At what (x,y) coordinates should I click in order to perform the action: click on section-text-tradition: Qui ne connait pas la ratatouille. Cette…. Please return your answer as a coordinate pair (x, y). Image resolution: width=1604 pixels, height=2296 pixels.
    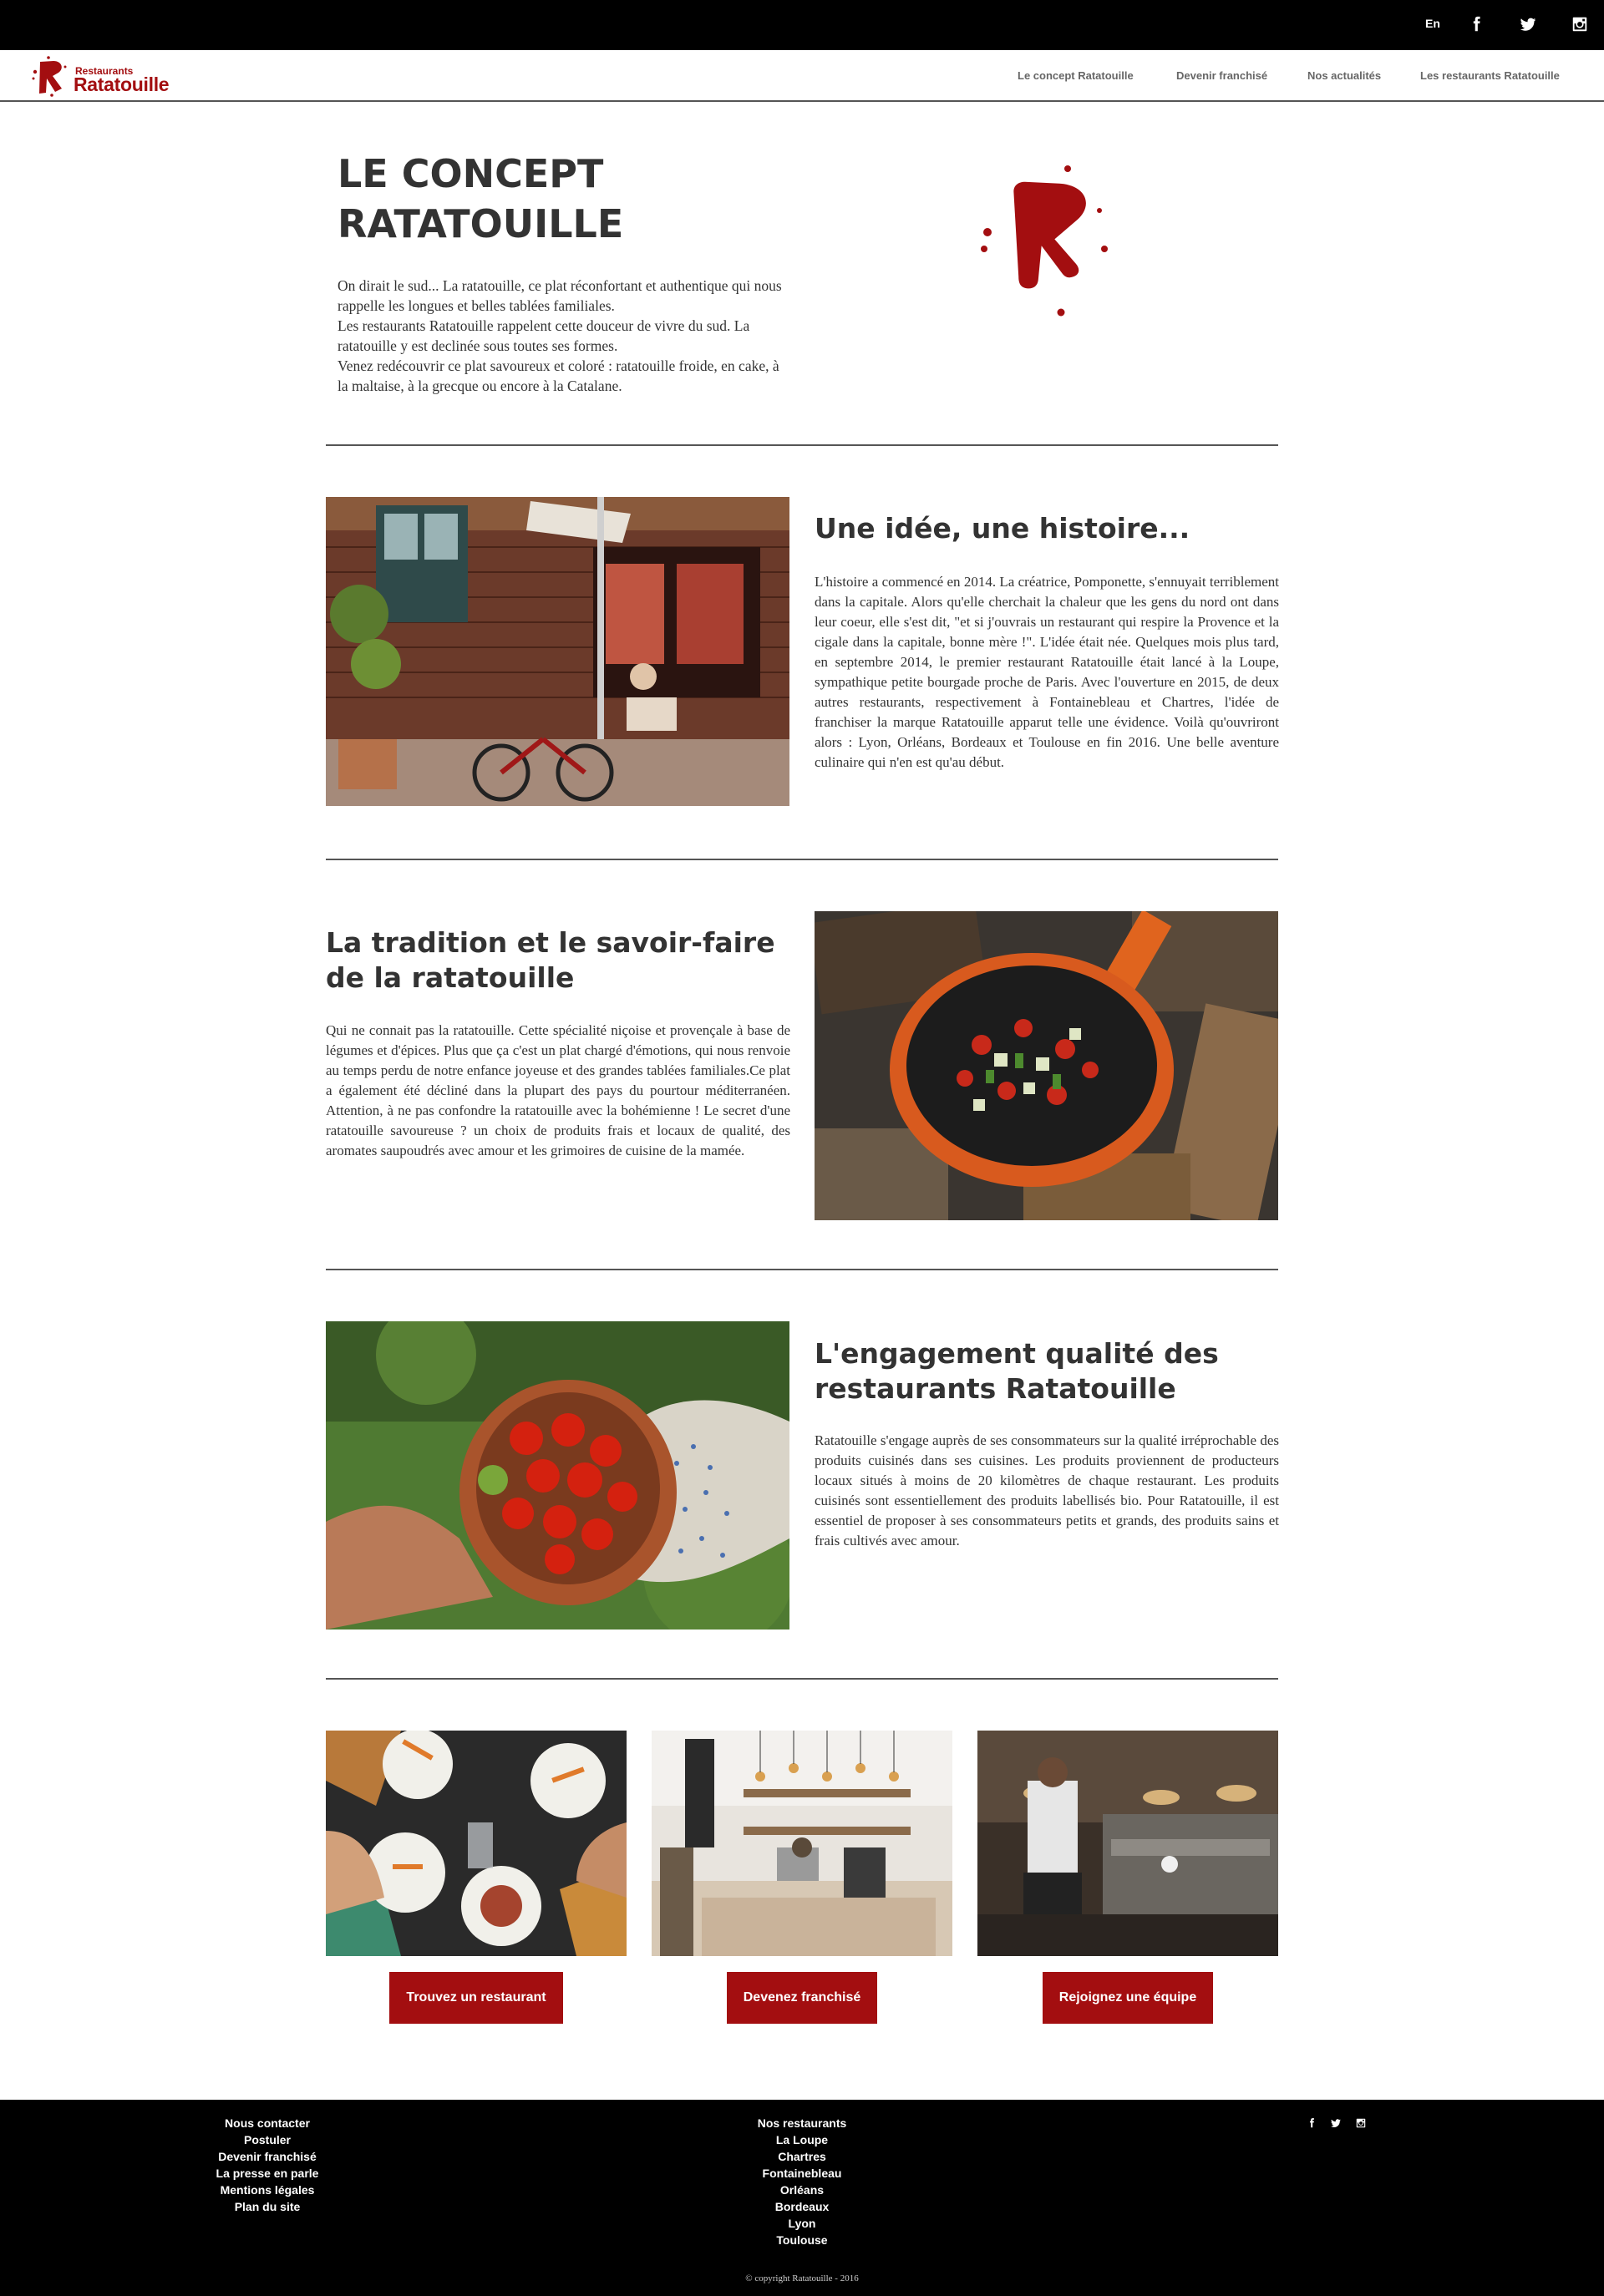
    Looking at the image, I should click on (558, 1090).